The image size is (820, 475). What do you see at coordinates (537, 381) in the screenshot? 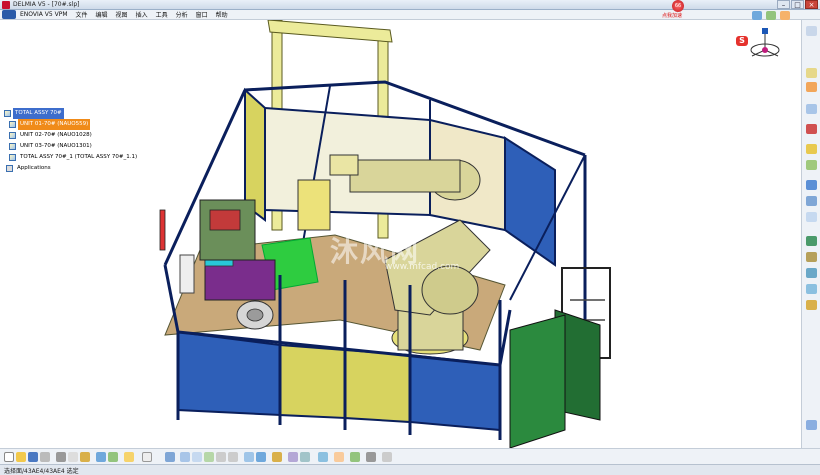
I see `cabinet-front` at bounding box center [537, 381].